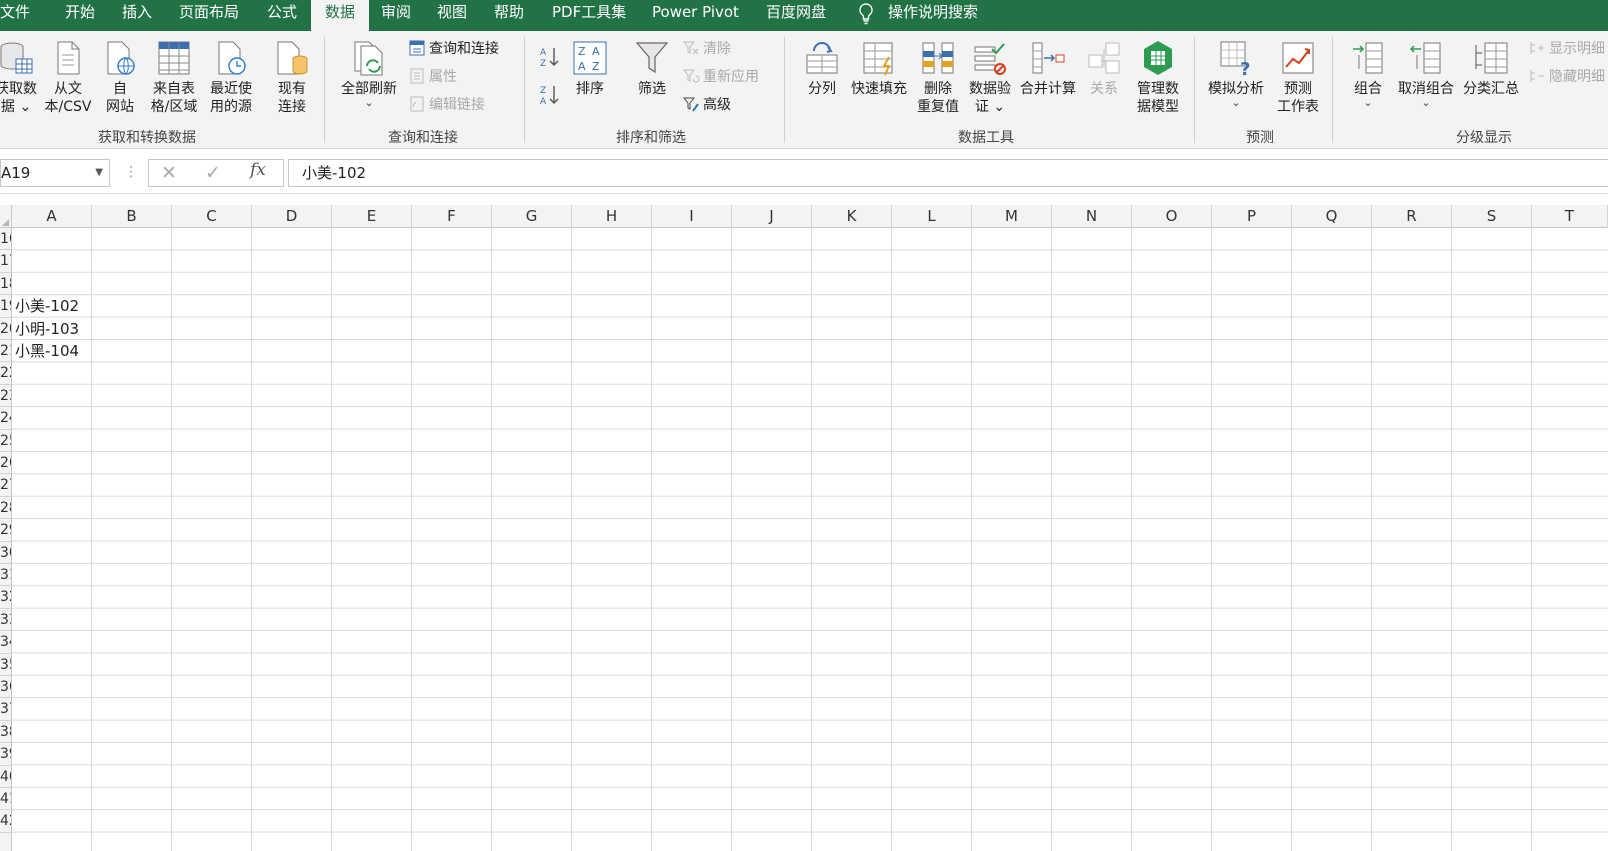  What do you see at coordinates (5, 396) in the screenshot?
I see `row-header: 23` at bounding box center [5, 396].